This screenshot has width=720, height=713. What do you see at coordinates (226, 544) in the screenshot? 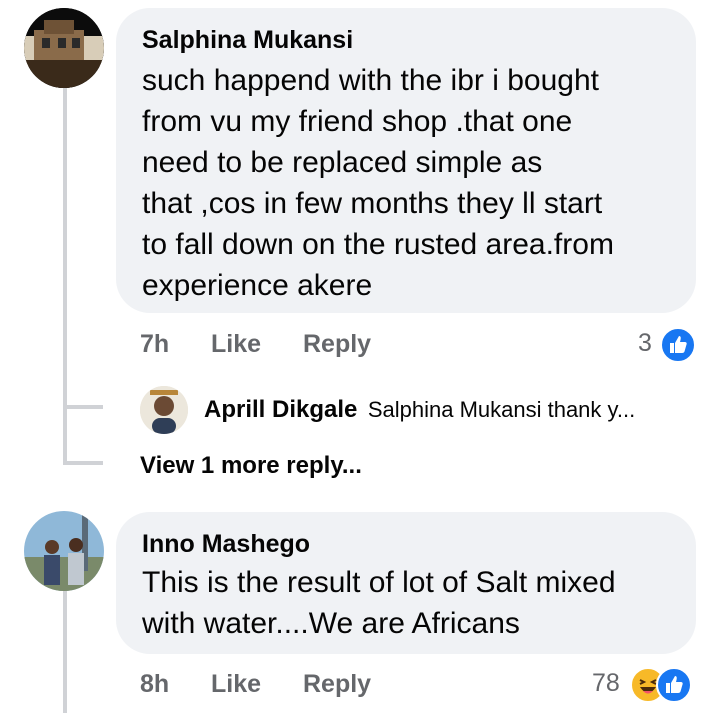
I see `comment-author: Inno Mashego` at bounding box center [226, 544].